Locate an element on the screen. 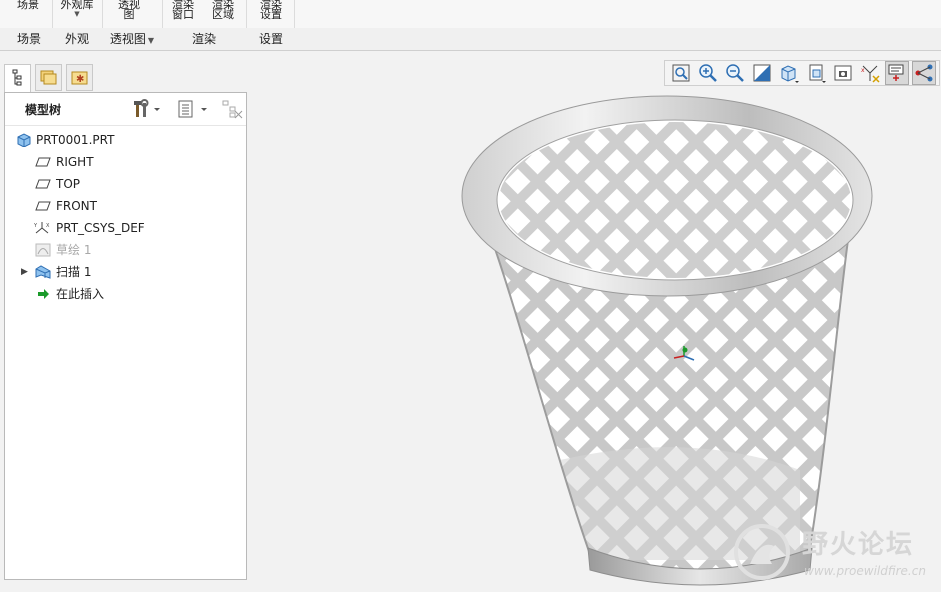 This screenshot has width=941, height=592. folder-browser-icon is located at coordinates (48, 77).